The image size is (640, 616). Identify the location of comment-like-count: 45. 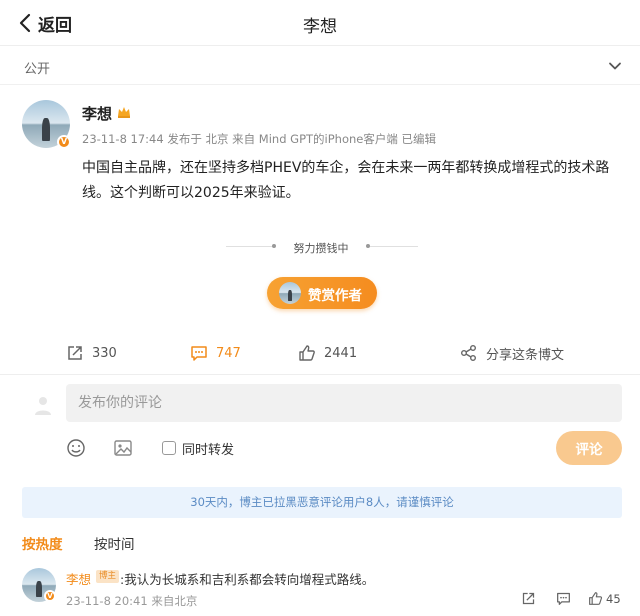
(613, 599).